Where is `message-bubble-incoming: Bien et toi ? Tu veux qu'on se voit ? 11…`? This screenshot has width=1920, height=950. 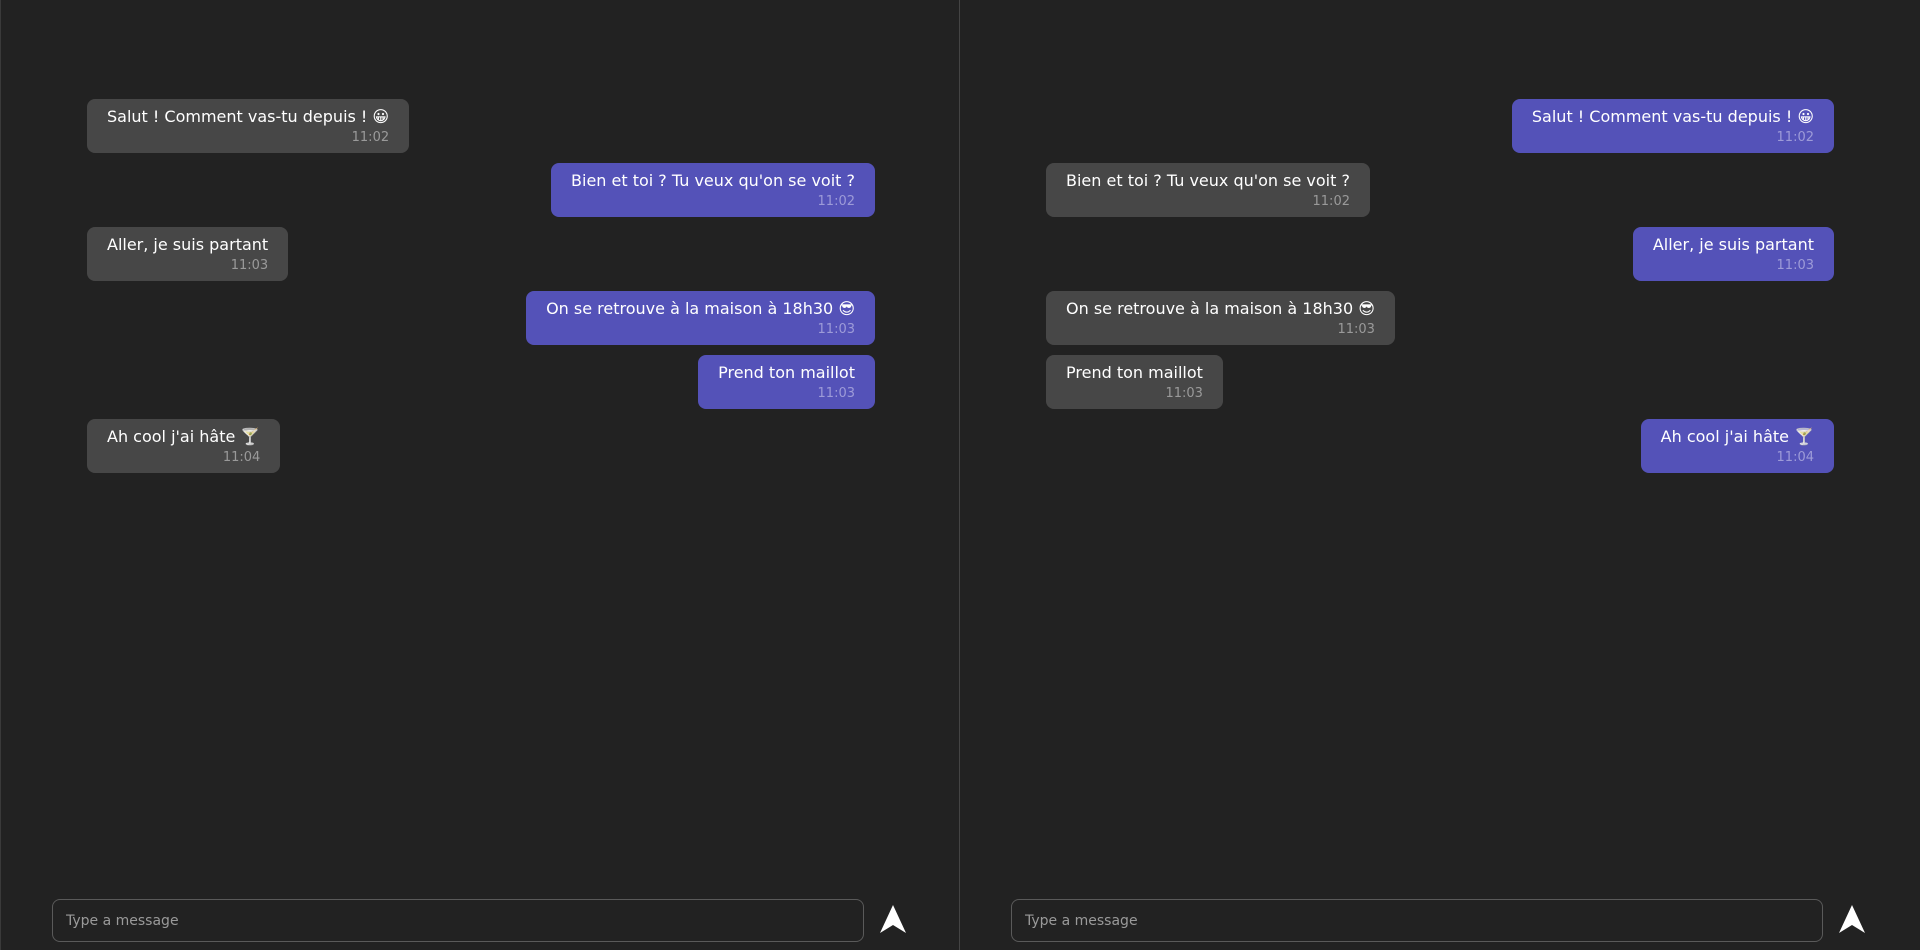 message-bubble-incoming: Bien et toi ? Tu veux qu'on se voit ? 11… is located at coordinates (1208, 190).